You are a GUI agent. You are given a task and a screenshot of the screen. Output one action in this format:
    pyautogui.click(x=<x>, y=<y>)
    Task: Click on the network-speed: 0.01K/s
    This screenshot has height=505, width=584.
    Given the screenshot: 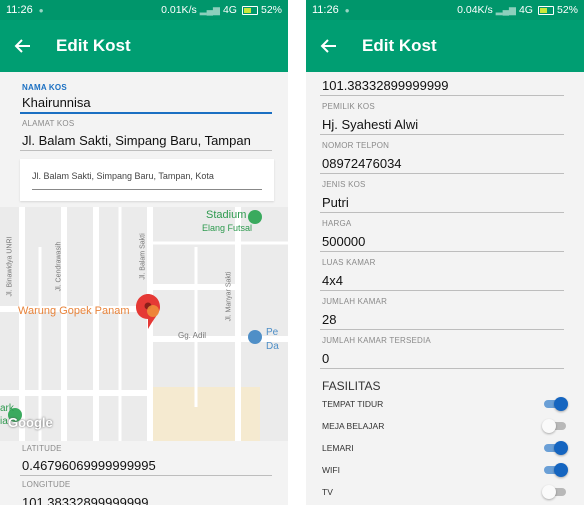 What is the action you would take?
    pyautogui.click(x=179, y=10)
    